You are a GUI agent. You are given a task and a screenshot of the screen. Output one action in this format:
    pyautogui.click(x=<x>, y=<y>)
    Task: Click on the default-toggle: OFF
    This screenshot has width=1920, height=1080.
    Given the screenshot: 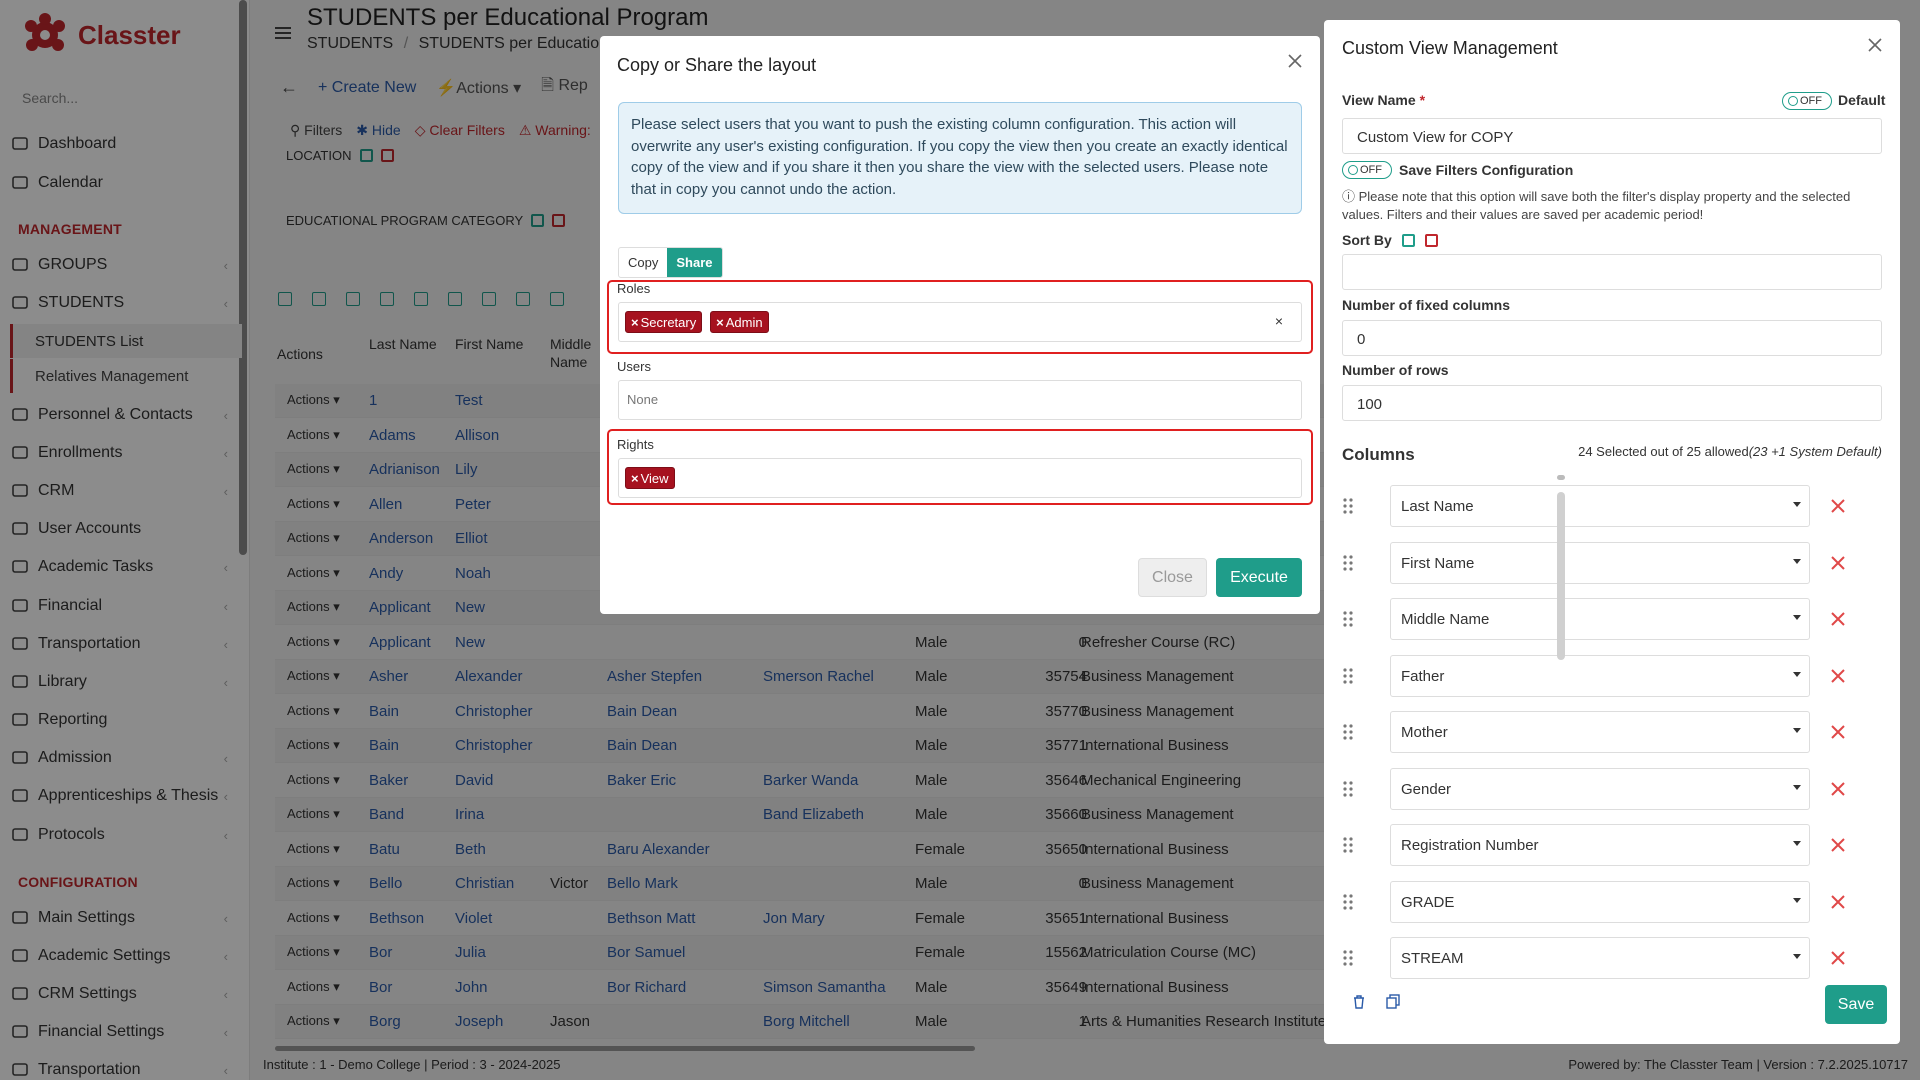 What is the action you would take?
    pyautogui.click(x=1807, y=101)
    